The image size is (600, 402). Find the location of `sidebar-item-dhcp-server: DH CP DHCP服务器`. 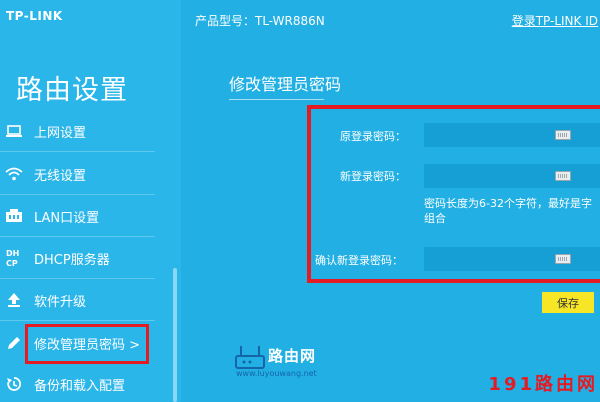

sidebar-item-dhcp-server: DH CP DHCP服务器 is located at coordinates (86, 258).